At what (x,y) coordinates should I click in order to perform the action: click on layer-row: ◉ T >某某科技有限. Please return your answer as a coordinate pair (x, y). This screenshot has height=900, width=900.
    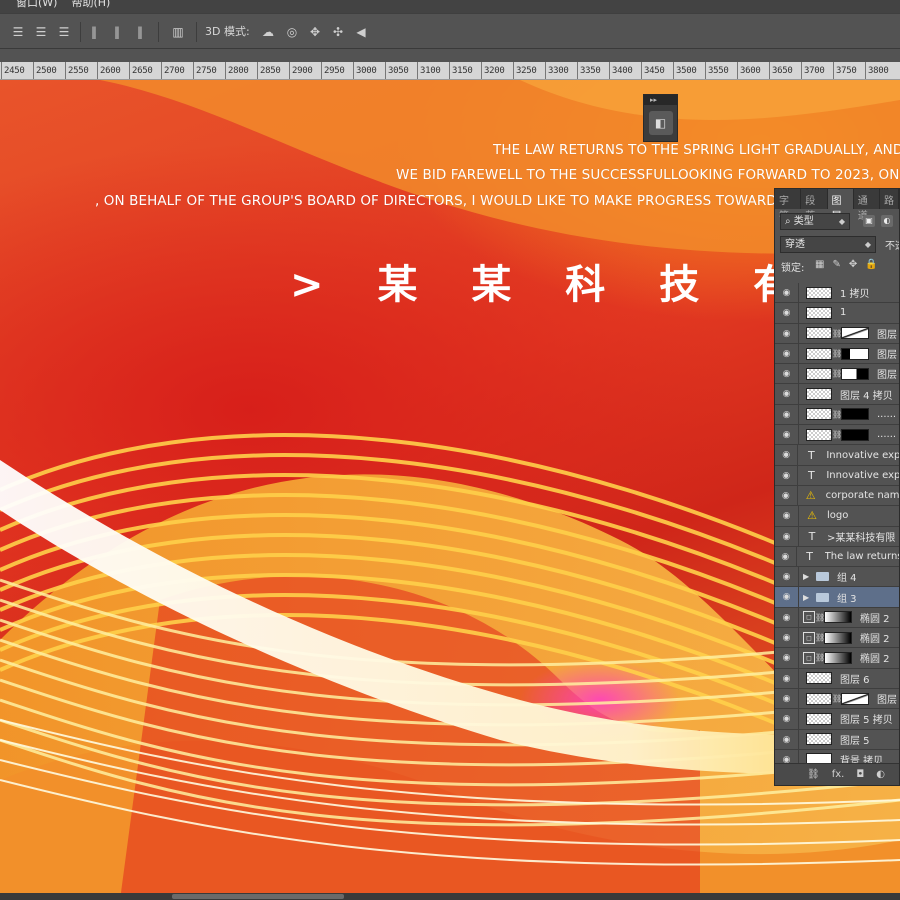
    Looking at the image, I should click on (837, 536).